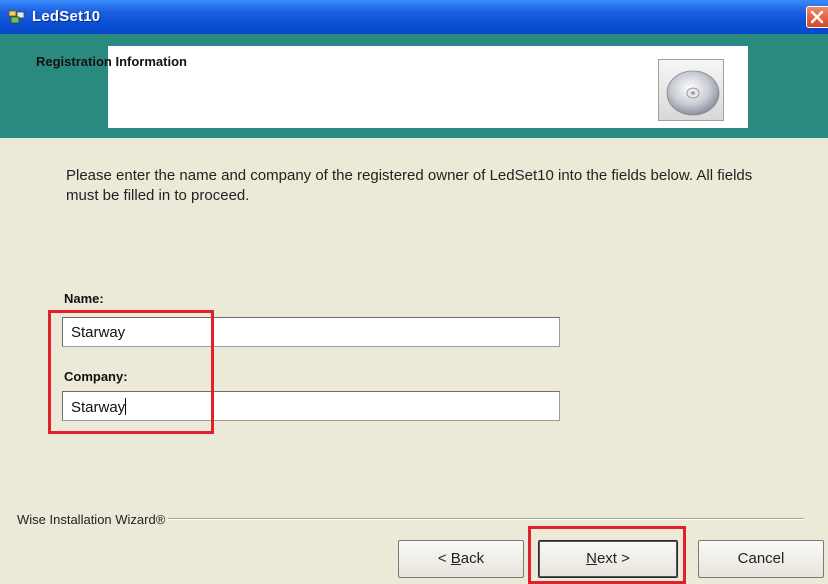 This screenshot has height=584, width=828. I want to click on page-title: Registration Information, so click(111, 61).